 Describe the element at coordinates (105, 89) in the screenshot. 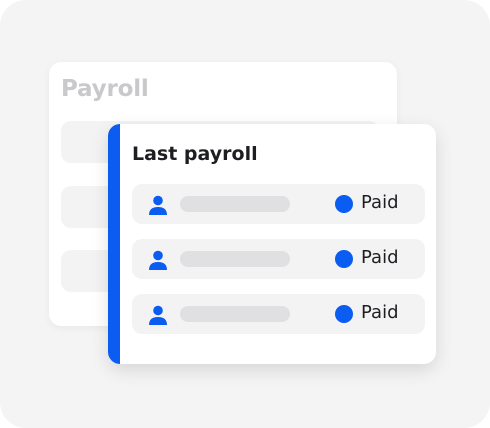

I see `payroll-card-title: Payroll` at that location.